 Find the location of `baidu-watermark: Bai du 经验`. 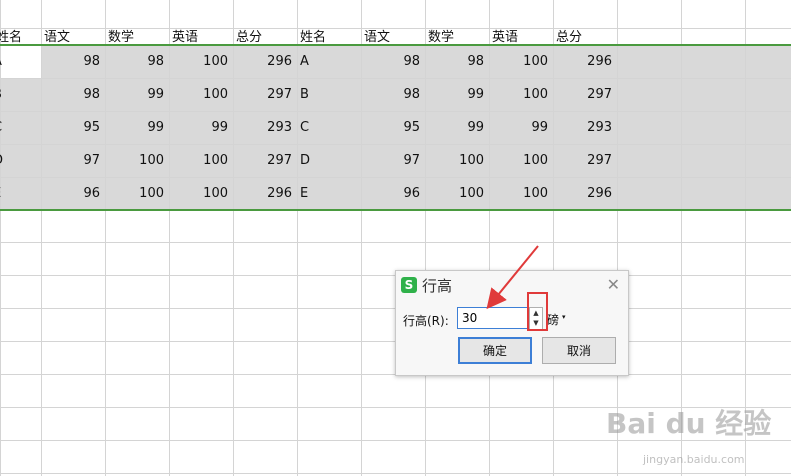

baidu-watermark: Bai du 经验 is located at coordinates (689, 423).